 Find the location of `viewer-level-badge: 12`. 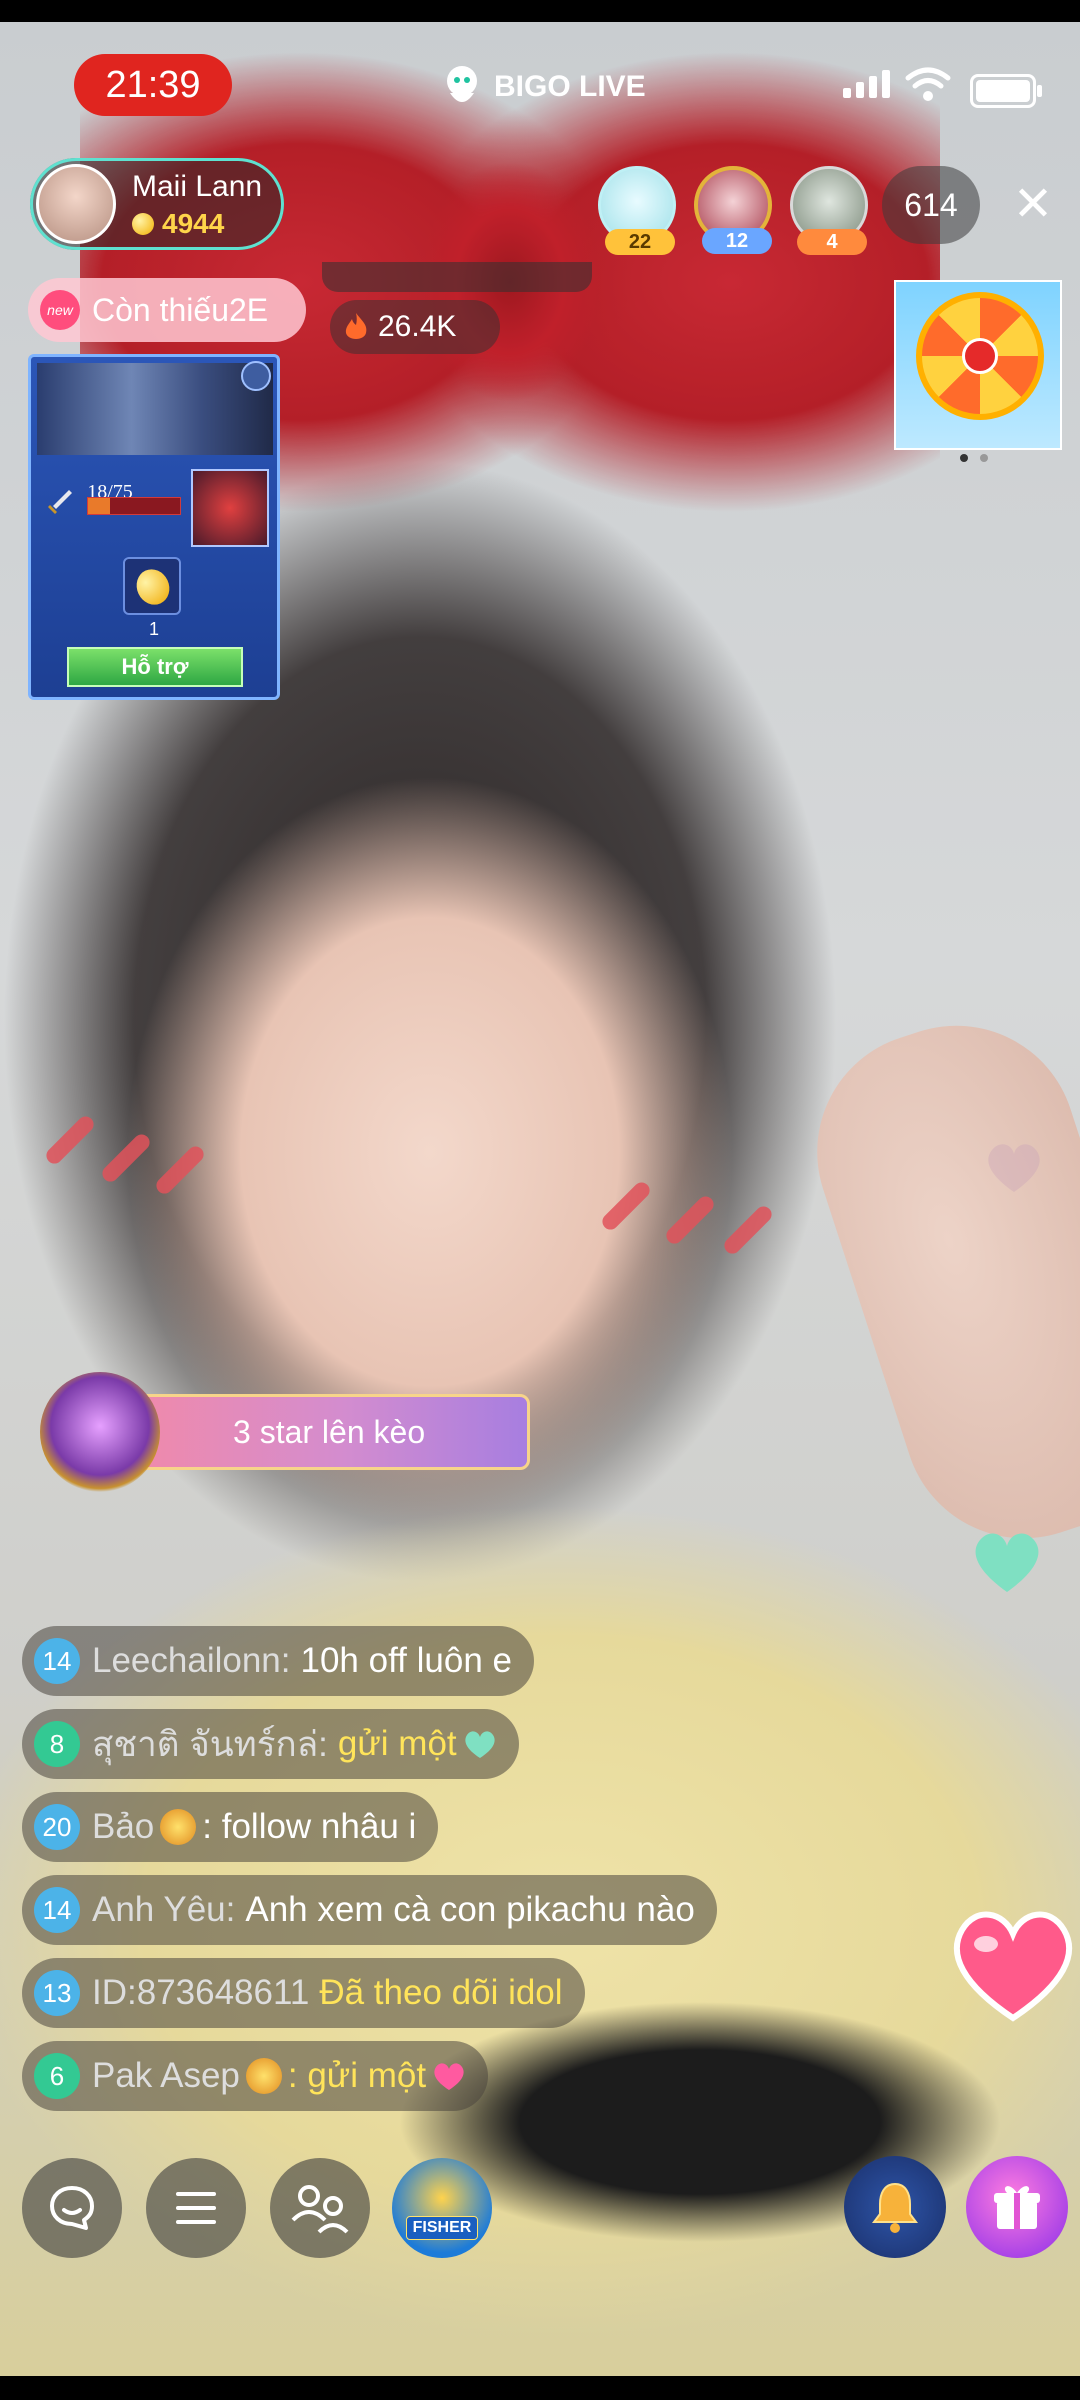

viewer-level-badge: 12 is located at coordinates (737, 241).